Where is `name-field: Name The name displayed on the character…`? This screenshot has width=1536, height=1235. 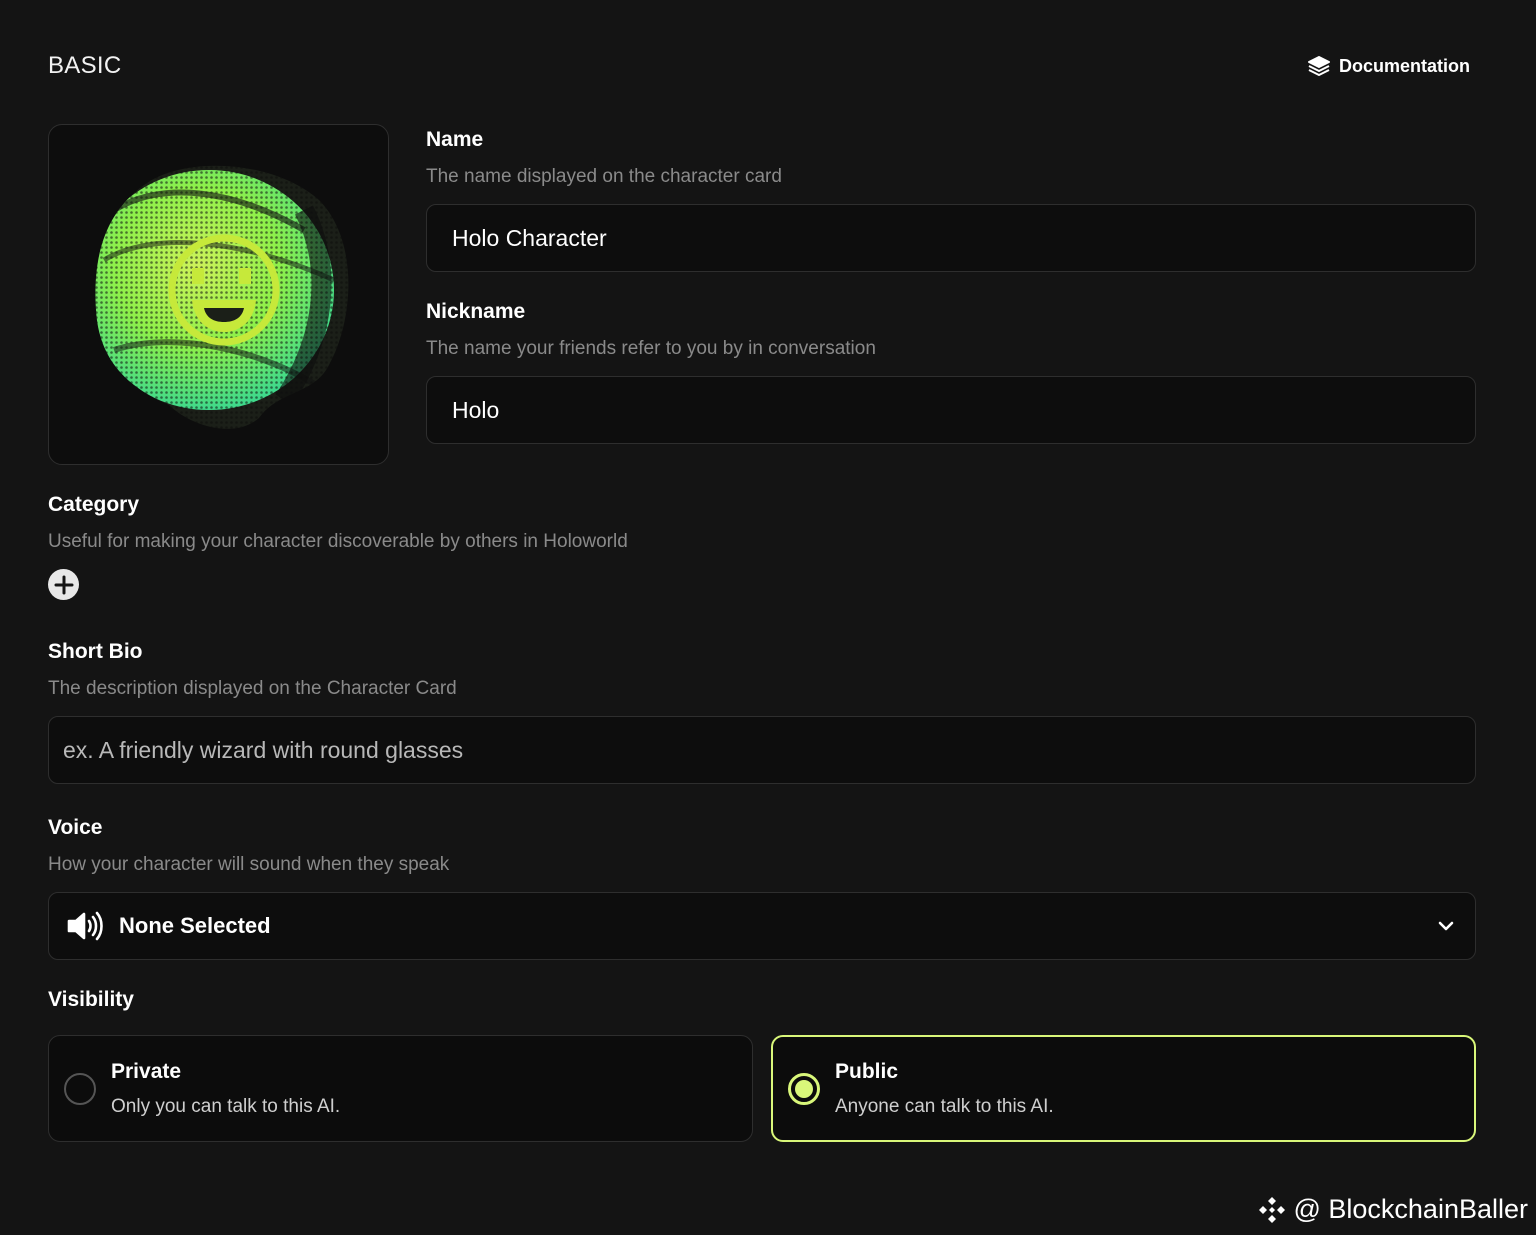 name-field: Name The name displayed on the character… is located at coordinates (951, 200).